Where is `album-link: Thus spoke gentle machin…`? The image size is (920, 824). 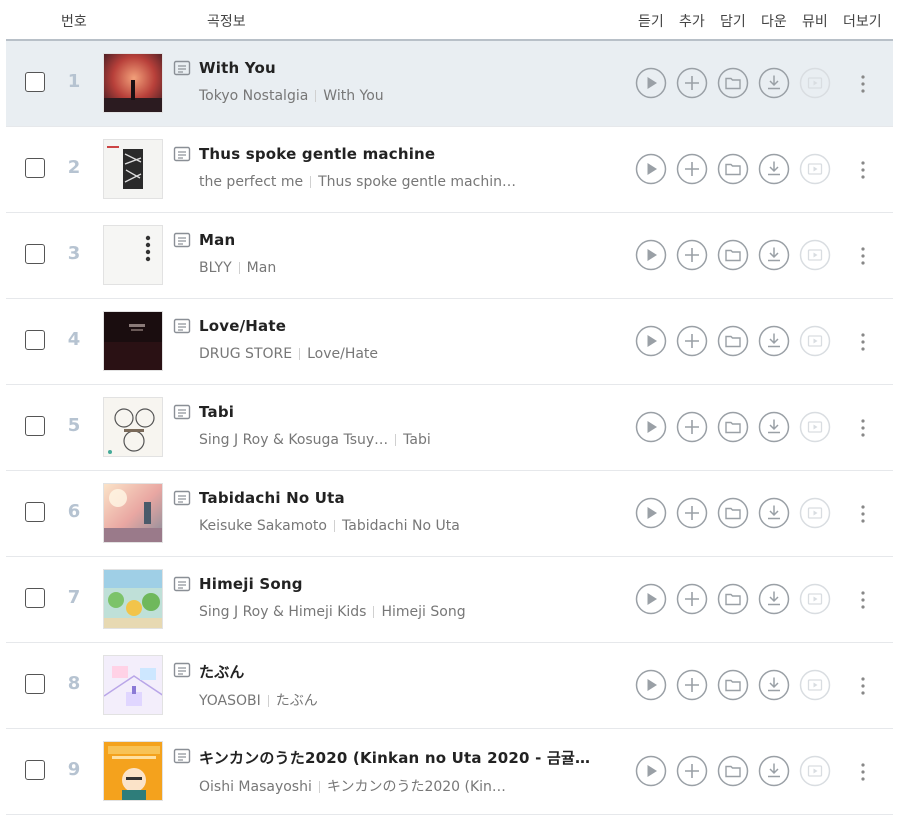 album-link: Thus spoke gentle machin… is located at coordinates (417, 182).